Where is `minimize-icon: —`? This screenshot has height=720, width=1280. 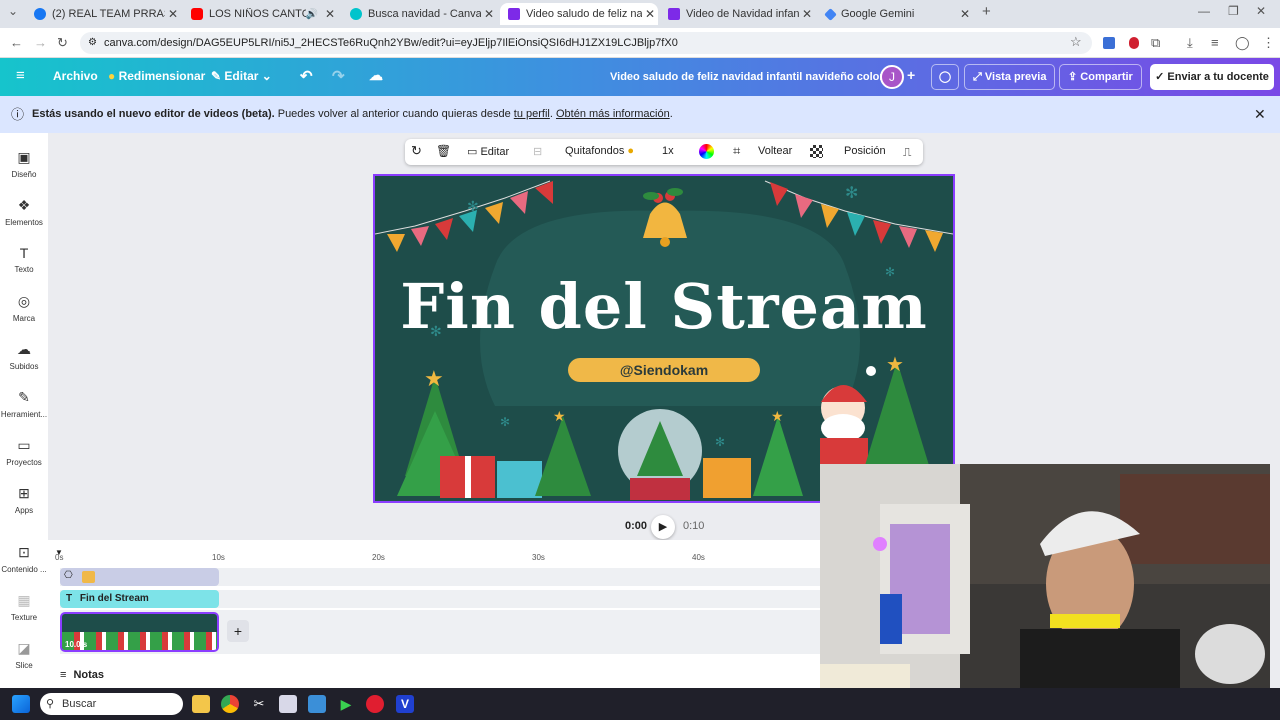
minimize-icon: — is located at coordinates (1204, 11).